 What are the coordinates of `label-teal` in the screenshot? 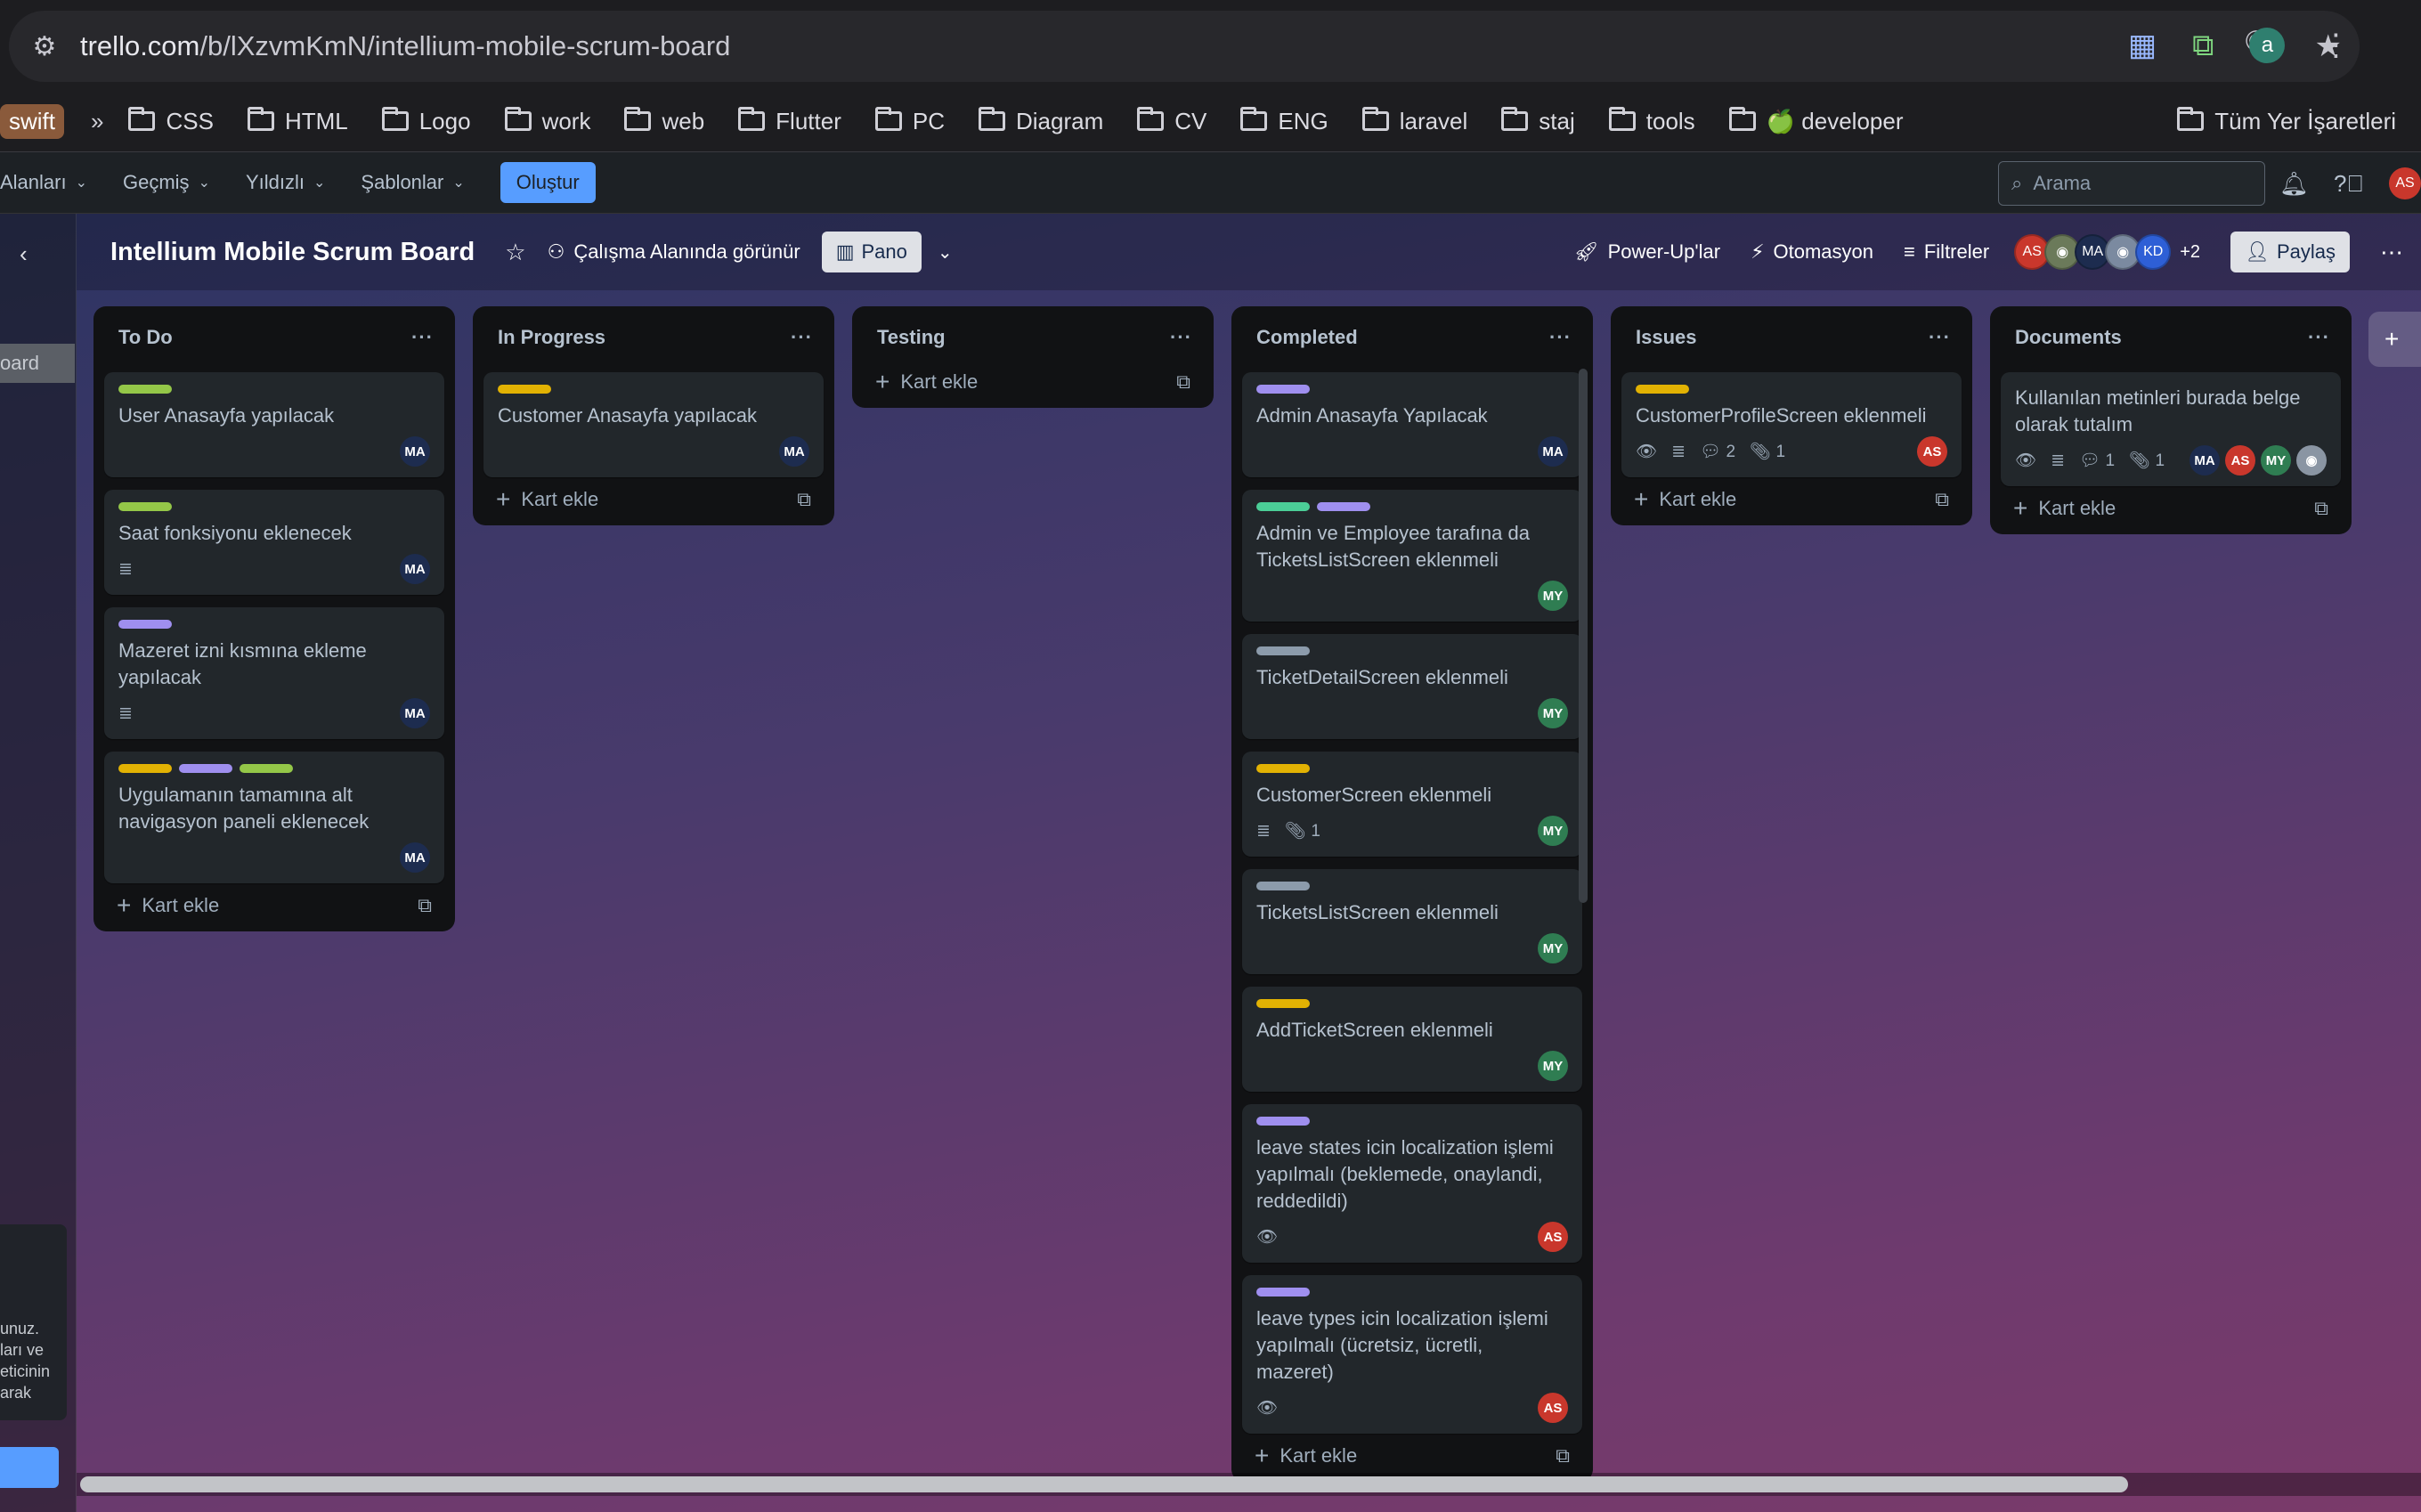 It's located at (1283, 506).